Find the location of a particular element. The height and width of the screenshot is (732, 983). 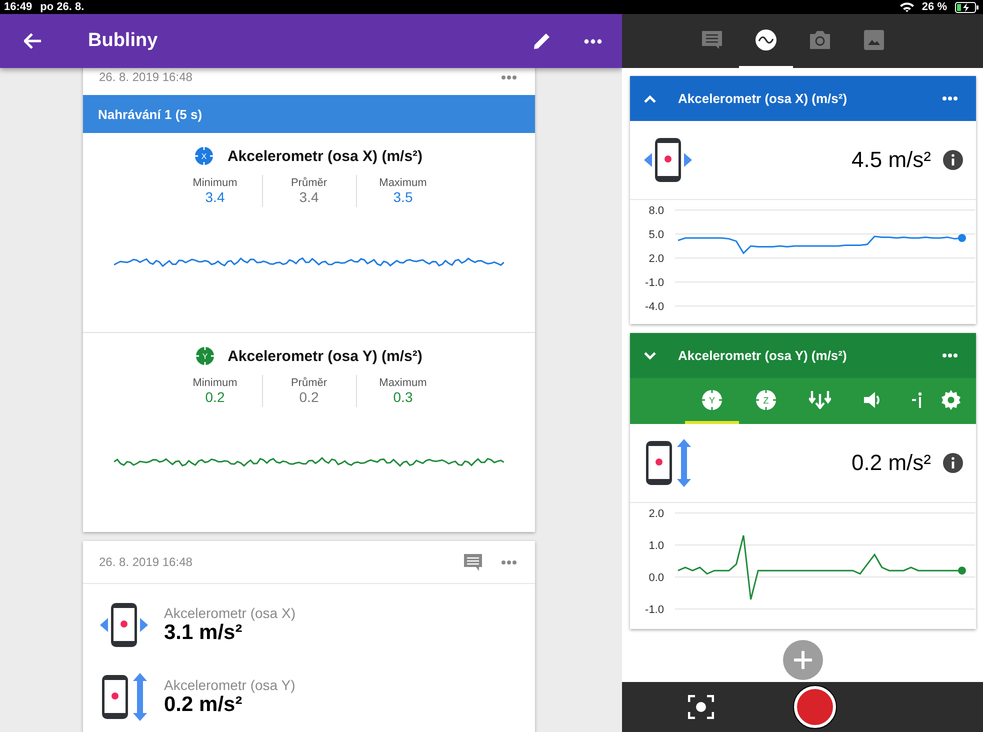

add-button is located at coordinates (803, 660).